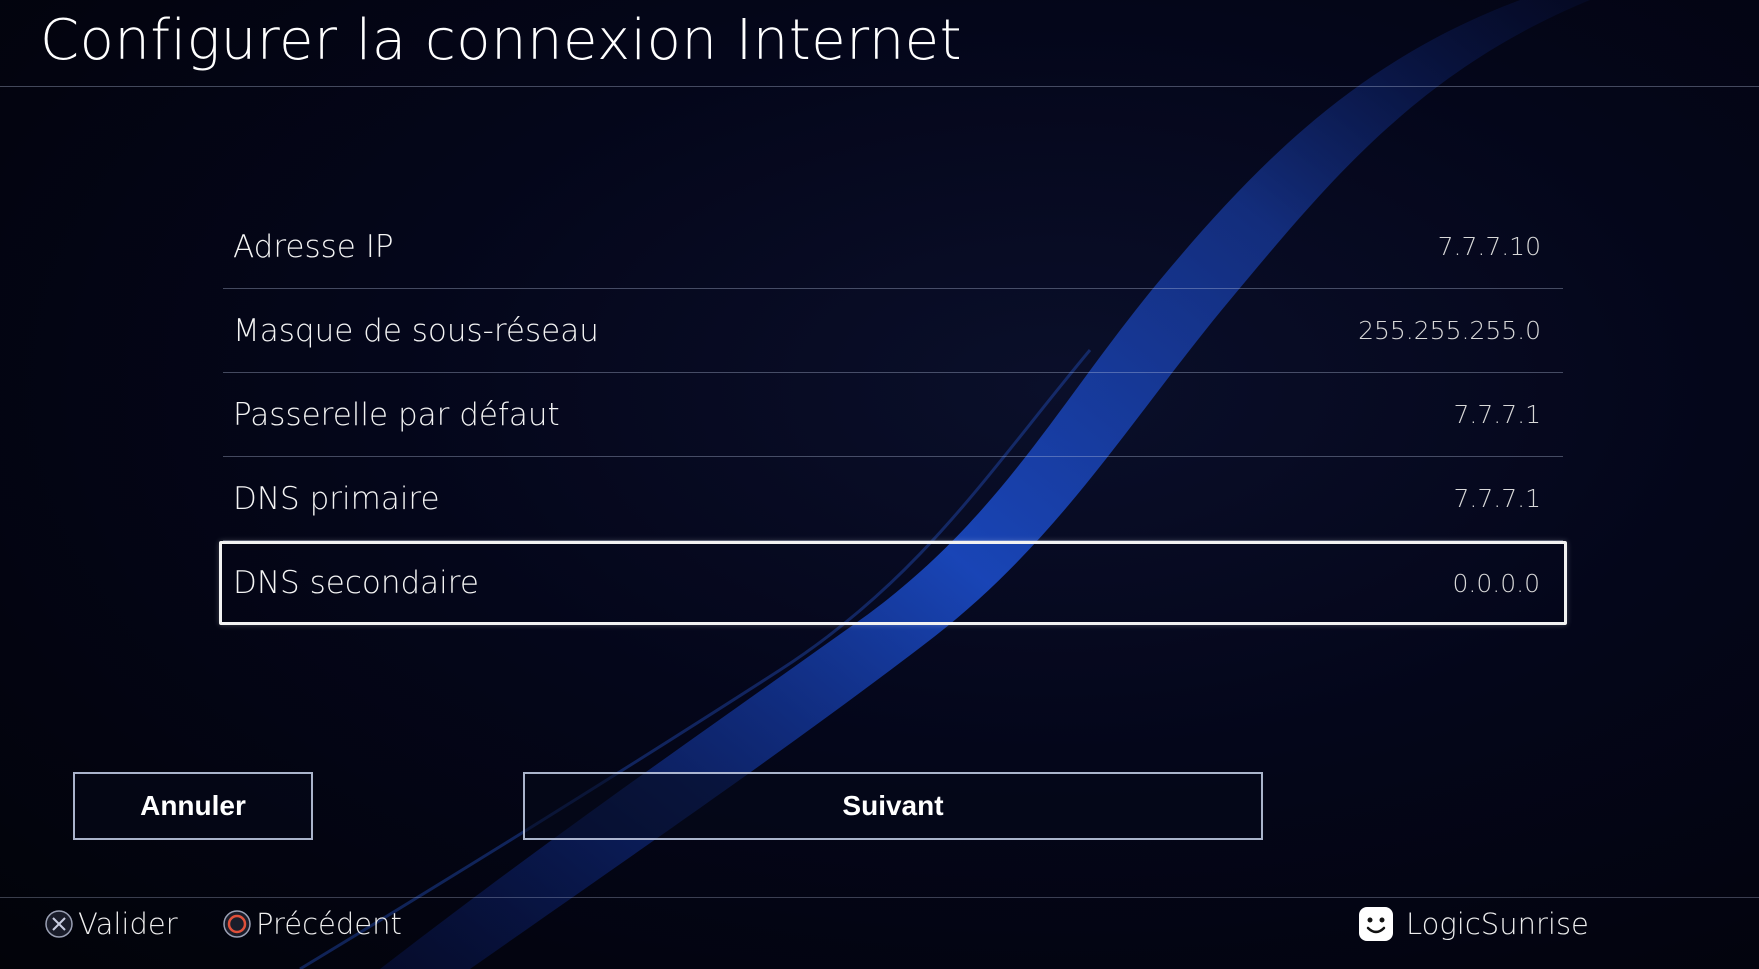 The width and height of the screenshot is (1759, 969). Describe the element at coordinates (128, 924) in the screenshot. I see `hint-validate-label: Valider` at that location.